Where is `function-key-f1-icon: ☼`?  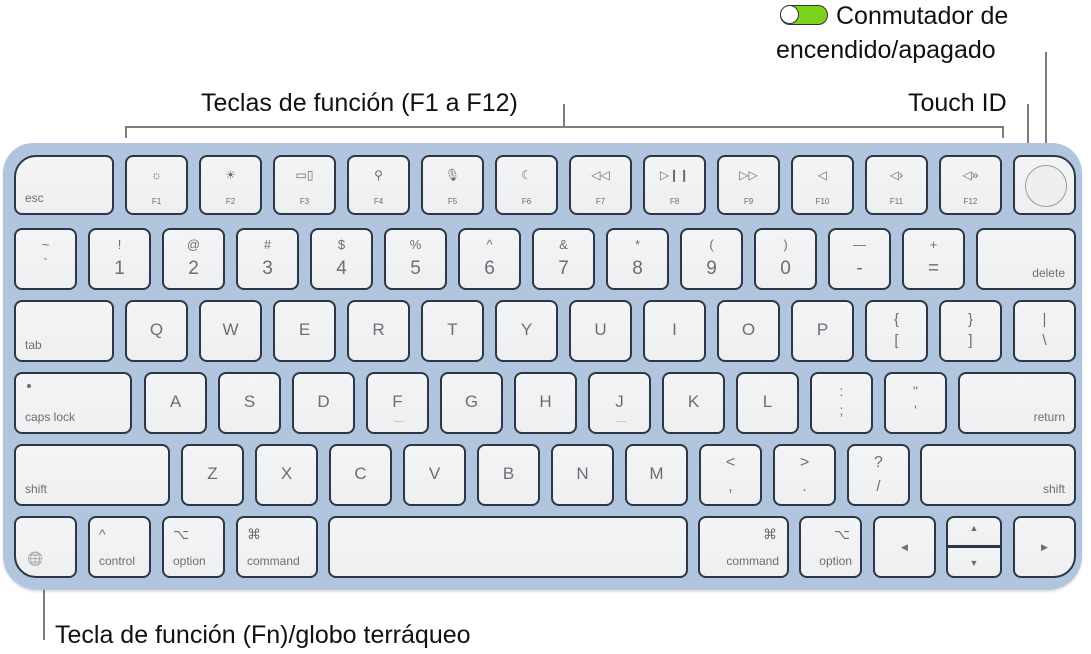
function-key-f1-icon: ☼ is located at coordinates (156, 175).